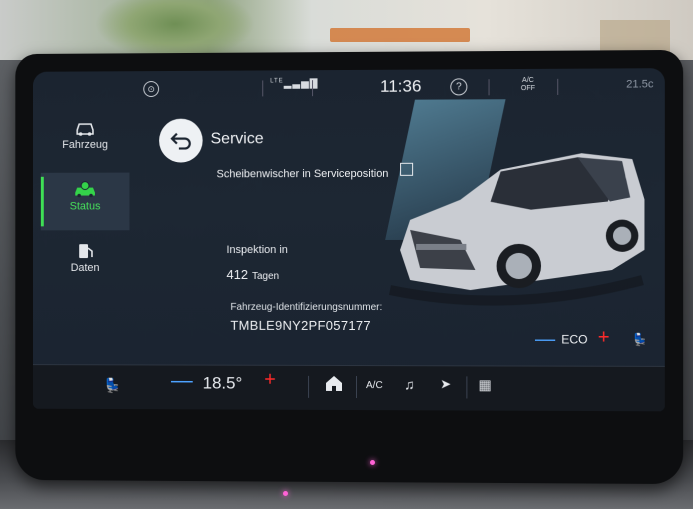 This screenshot has width=693, height=509. What do you see at coordinates (348, 388) in the screenshot?
I see `climate-bar: 💺 — 18.5° + A/C ♫ ➤ ▦` at bounding box center [348, 388].